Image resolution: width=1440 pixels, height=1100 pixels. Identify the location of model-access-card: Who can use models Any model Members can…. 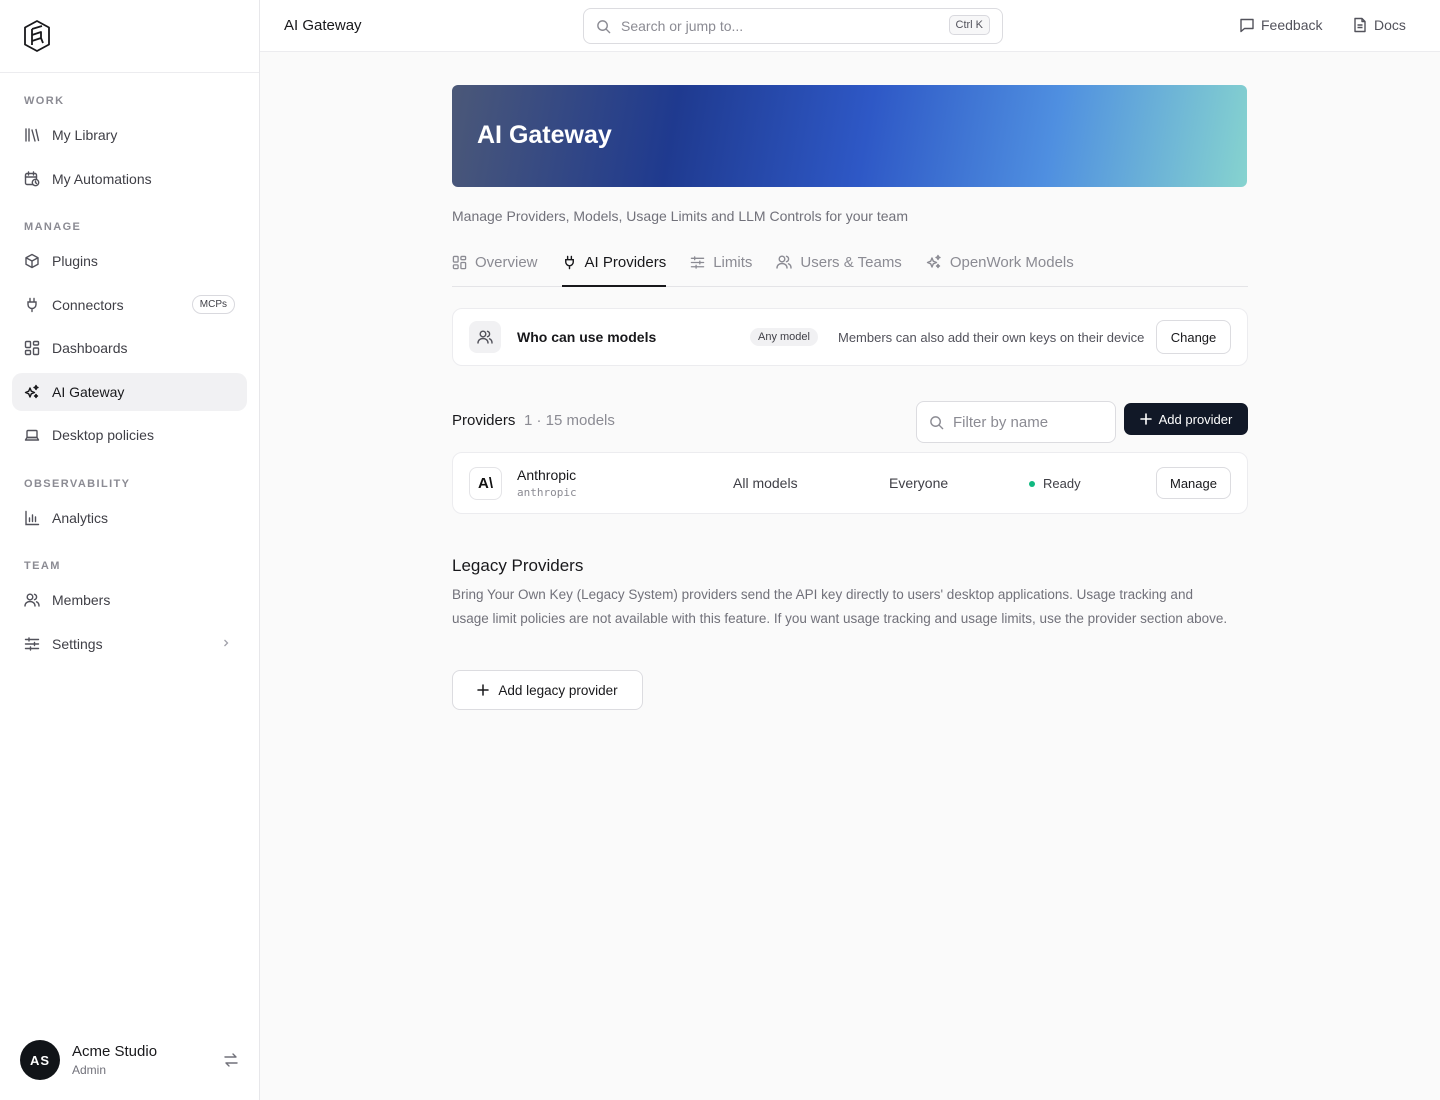
(850, 337).